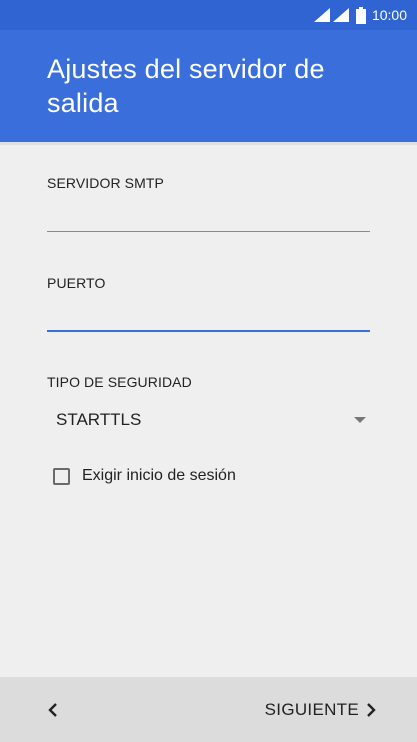 This screenshot has height=742, width=417. I want to click on security-type-select: STARTTLS, so click(208, 420).